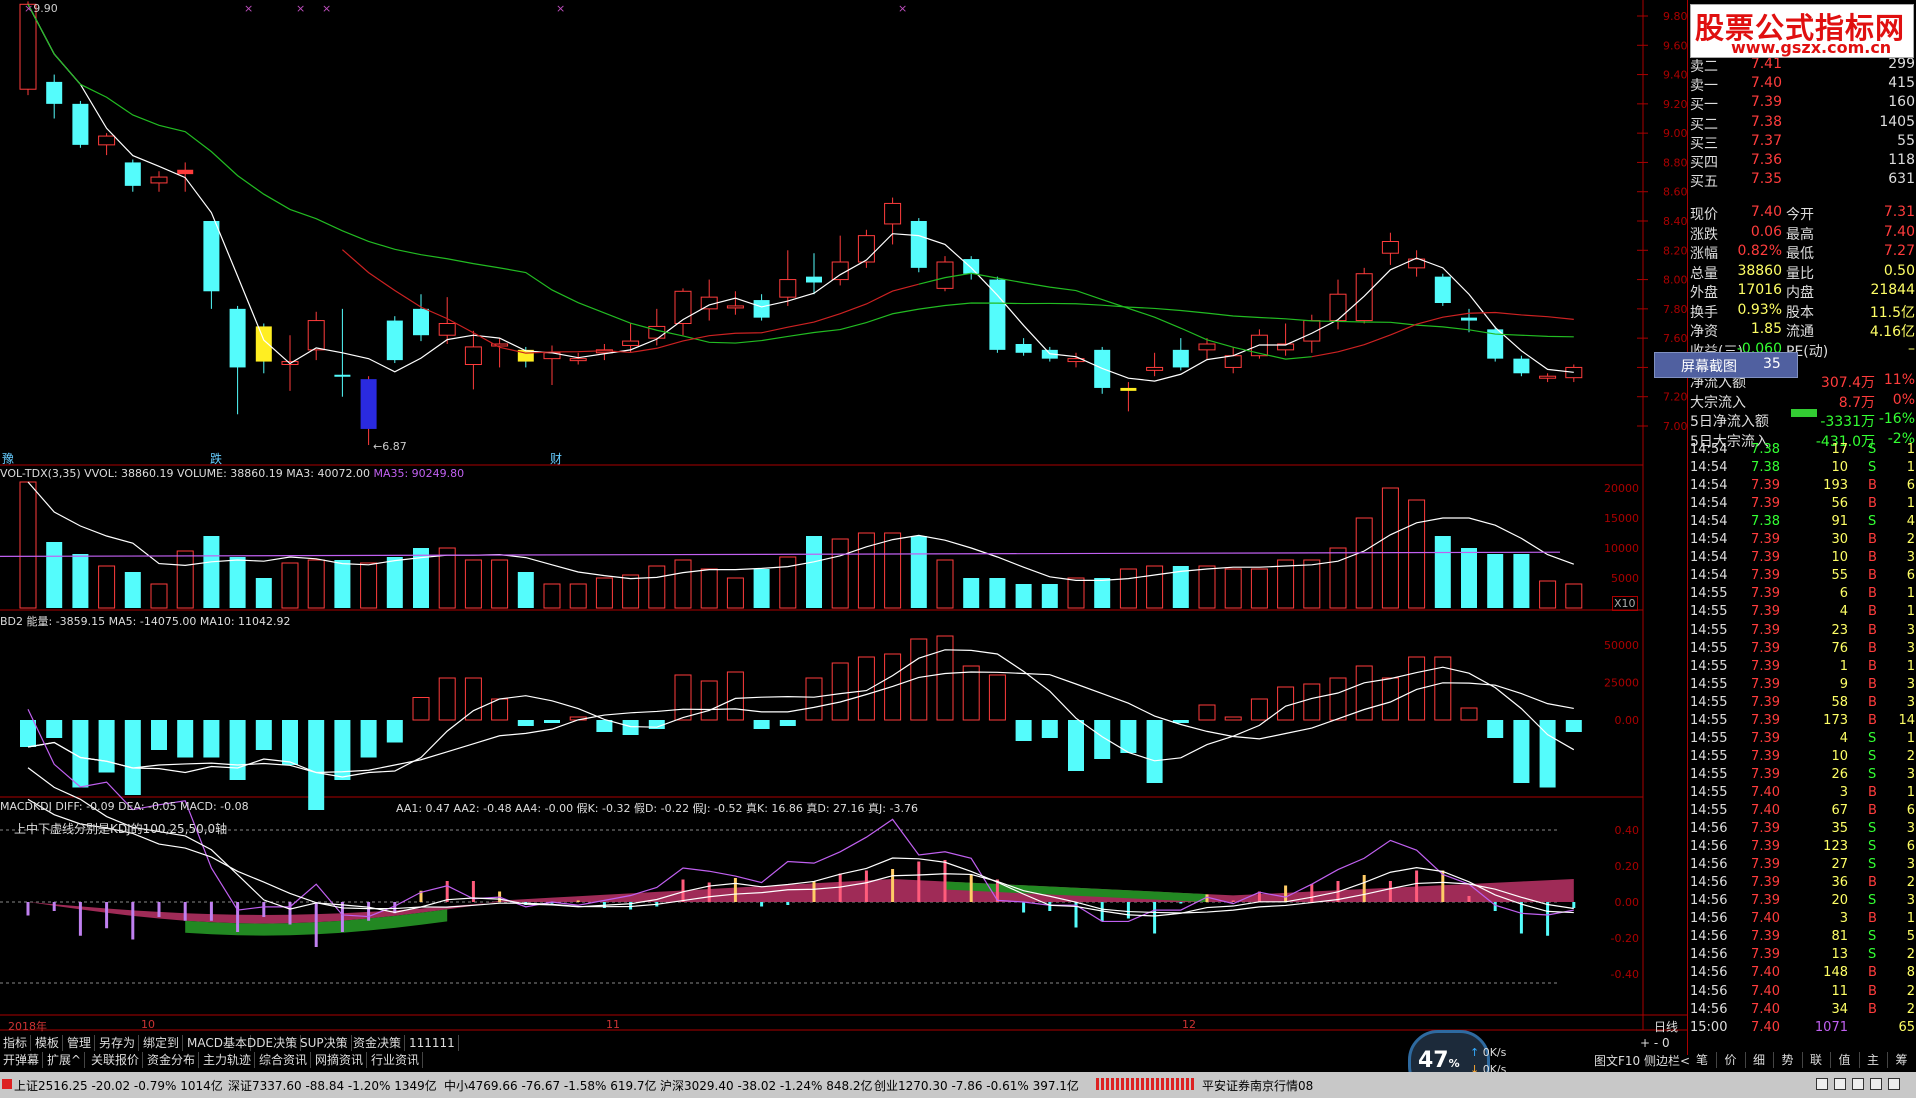  What do you see at coordinates (1816, 1060) in the screenshot?
I see `quote-tab: 联` at bounding box center [1816, 1060].